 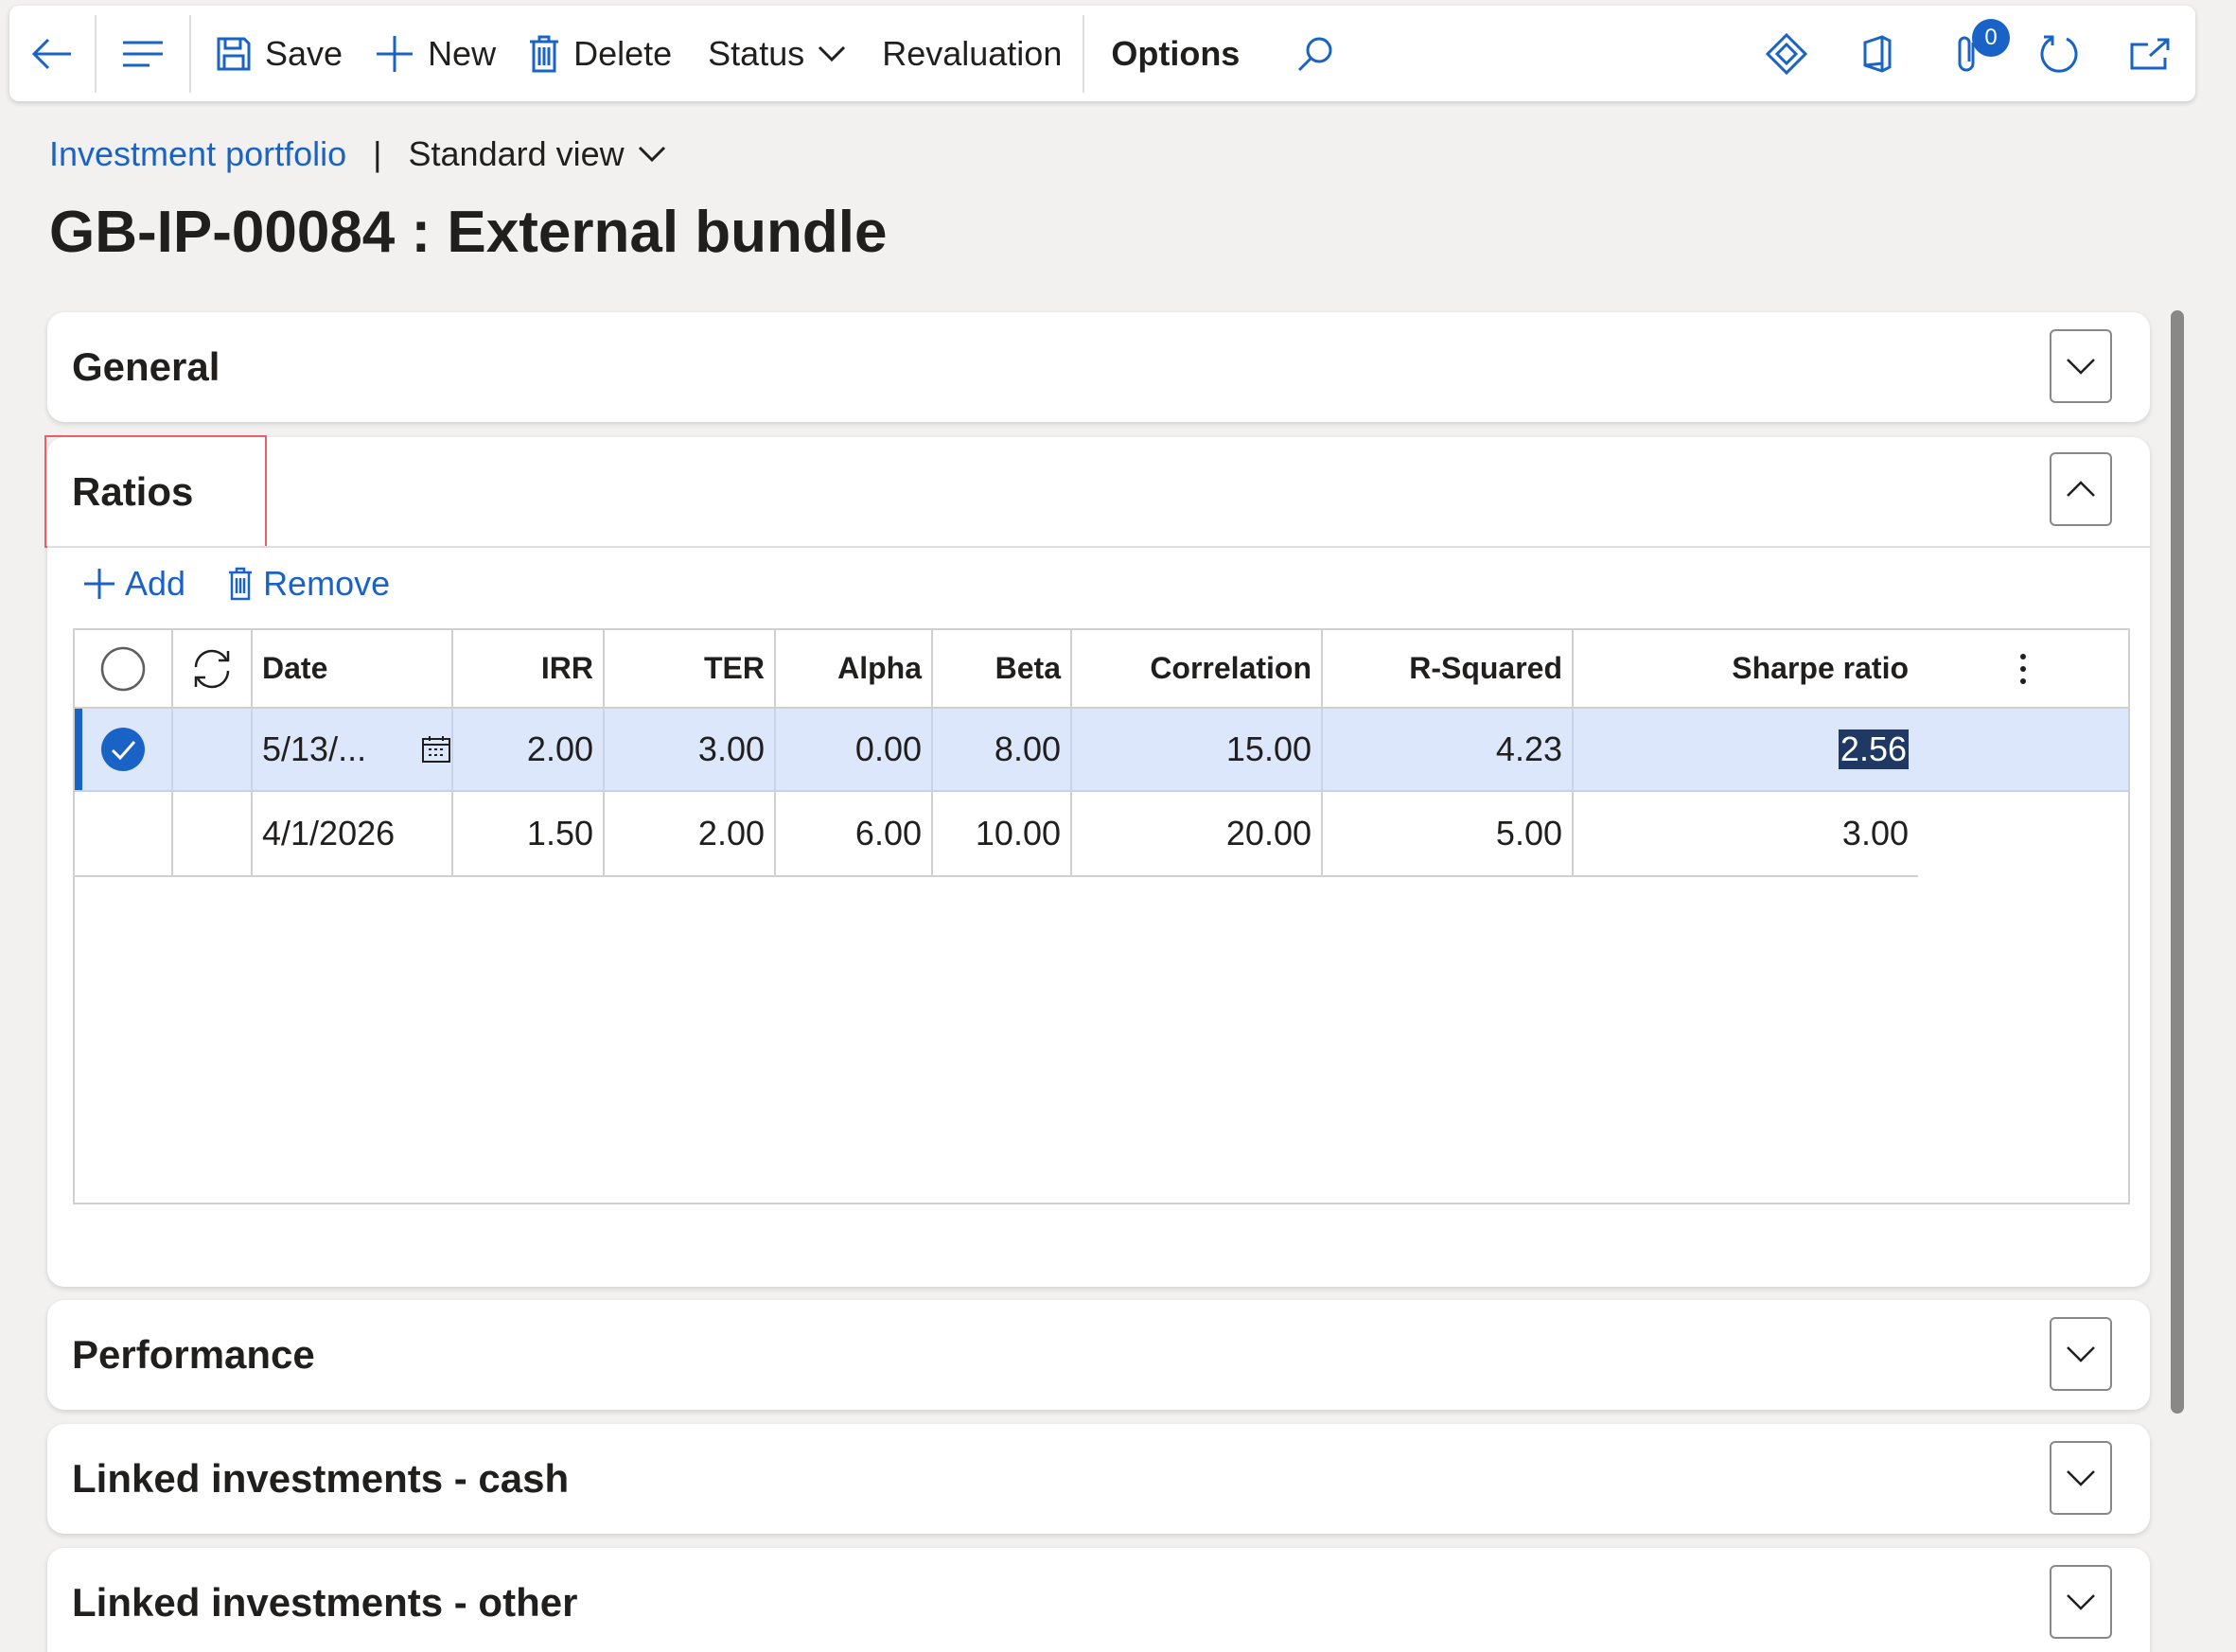 I want to click on menu-button, so click(x=143, y=53).